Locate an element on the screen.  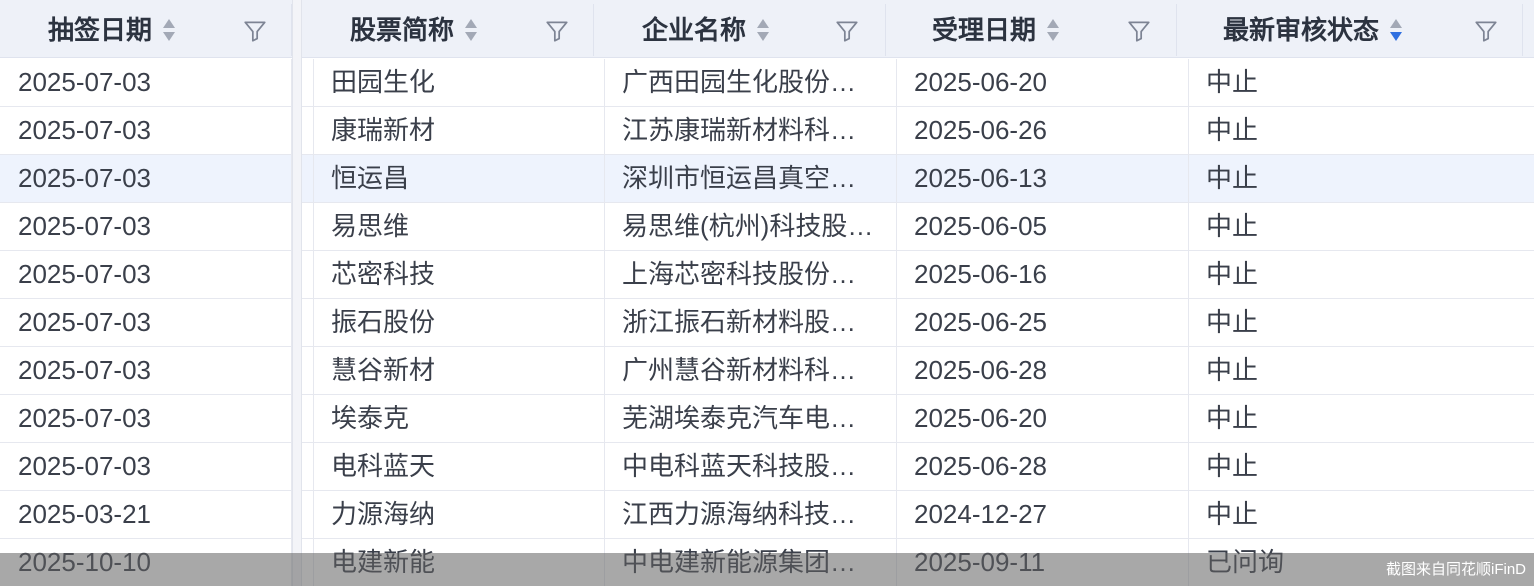
column-header-label: 抽签日期 is located at coordinates (100, 30).